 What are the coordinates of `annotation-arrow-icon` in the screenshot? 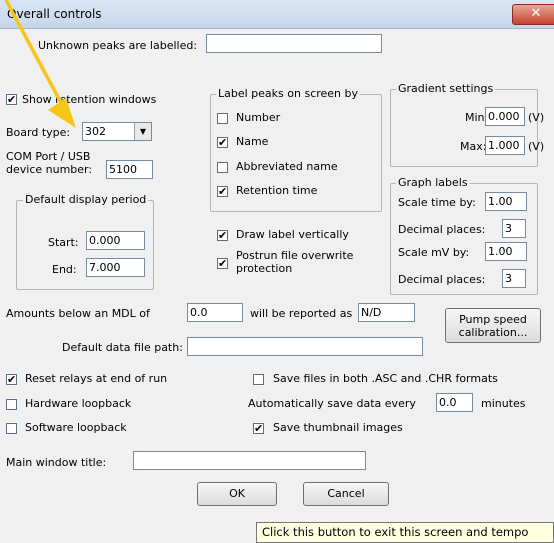 It's located at (40, 64).